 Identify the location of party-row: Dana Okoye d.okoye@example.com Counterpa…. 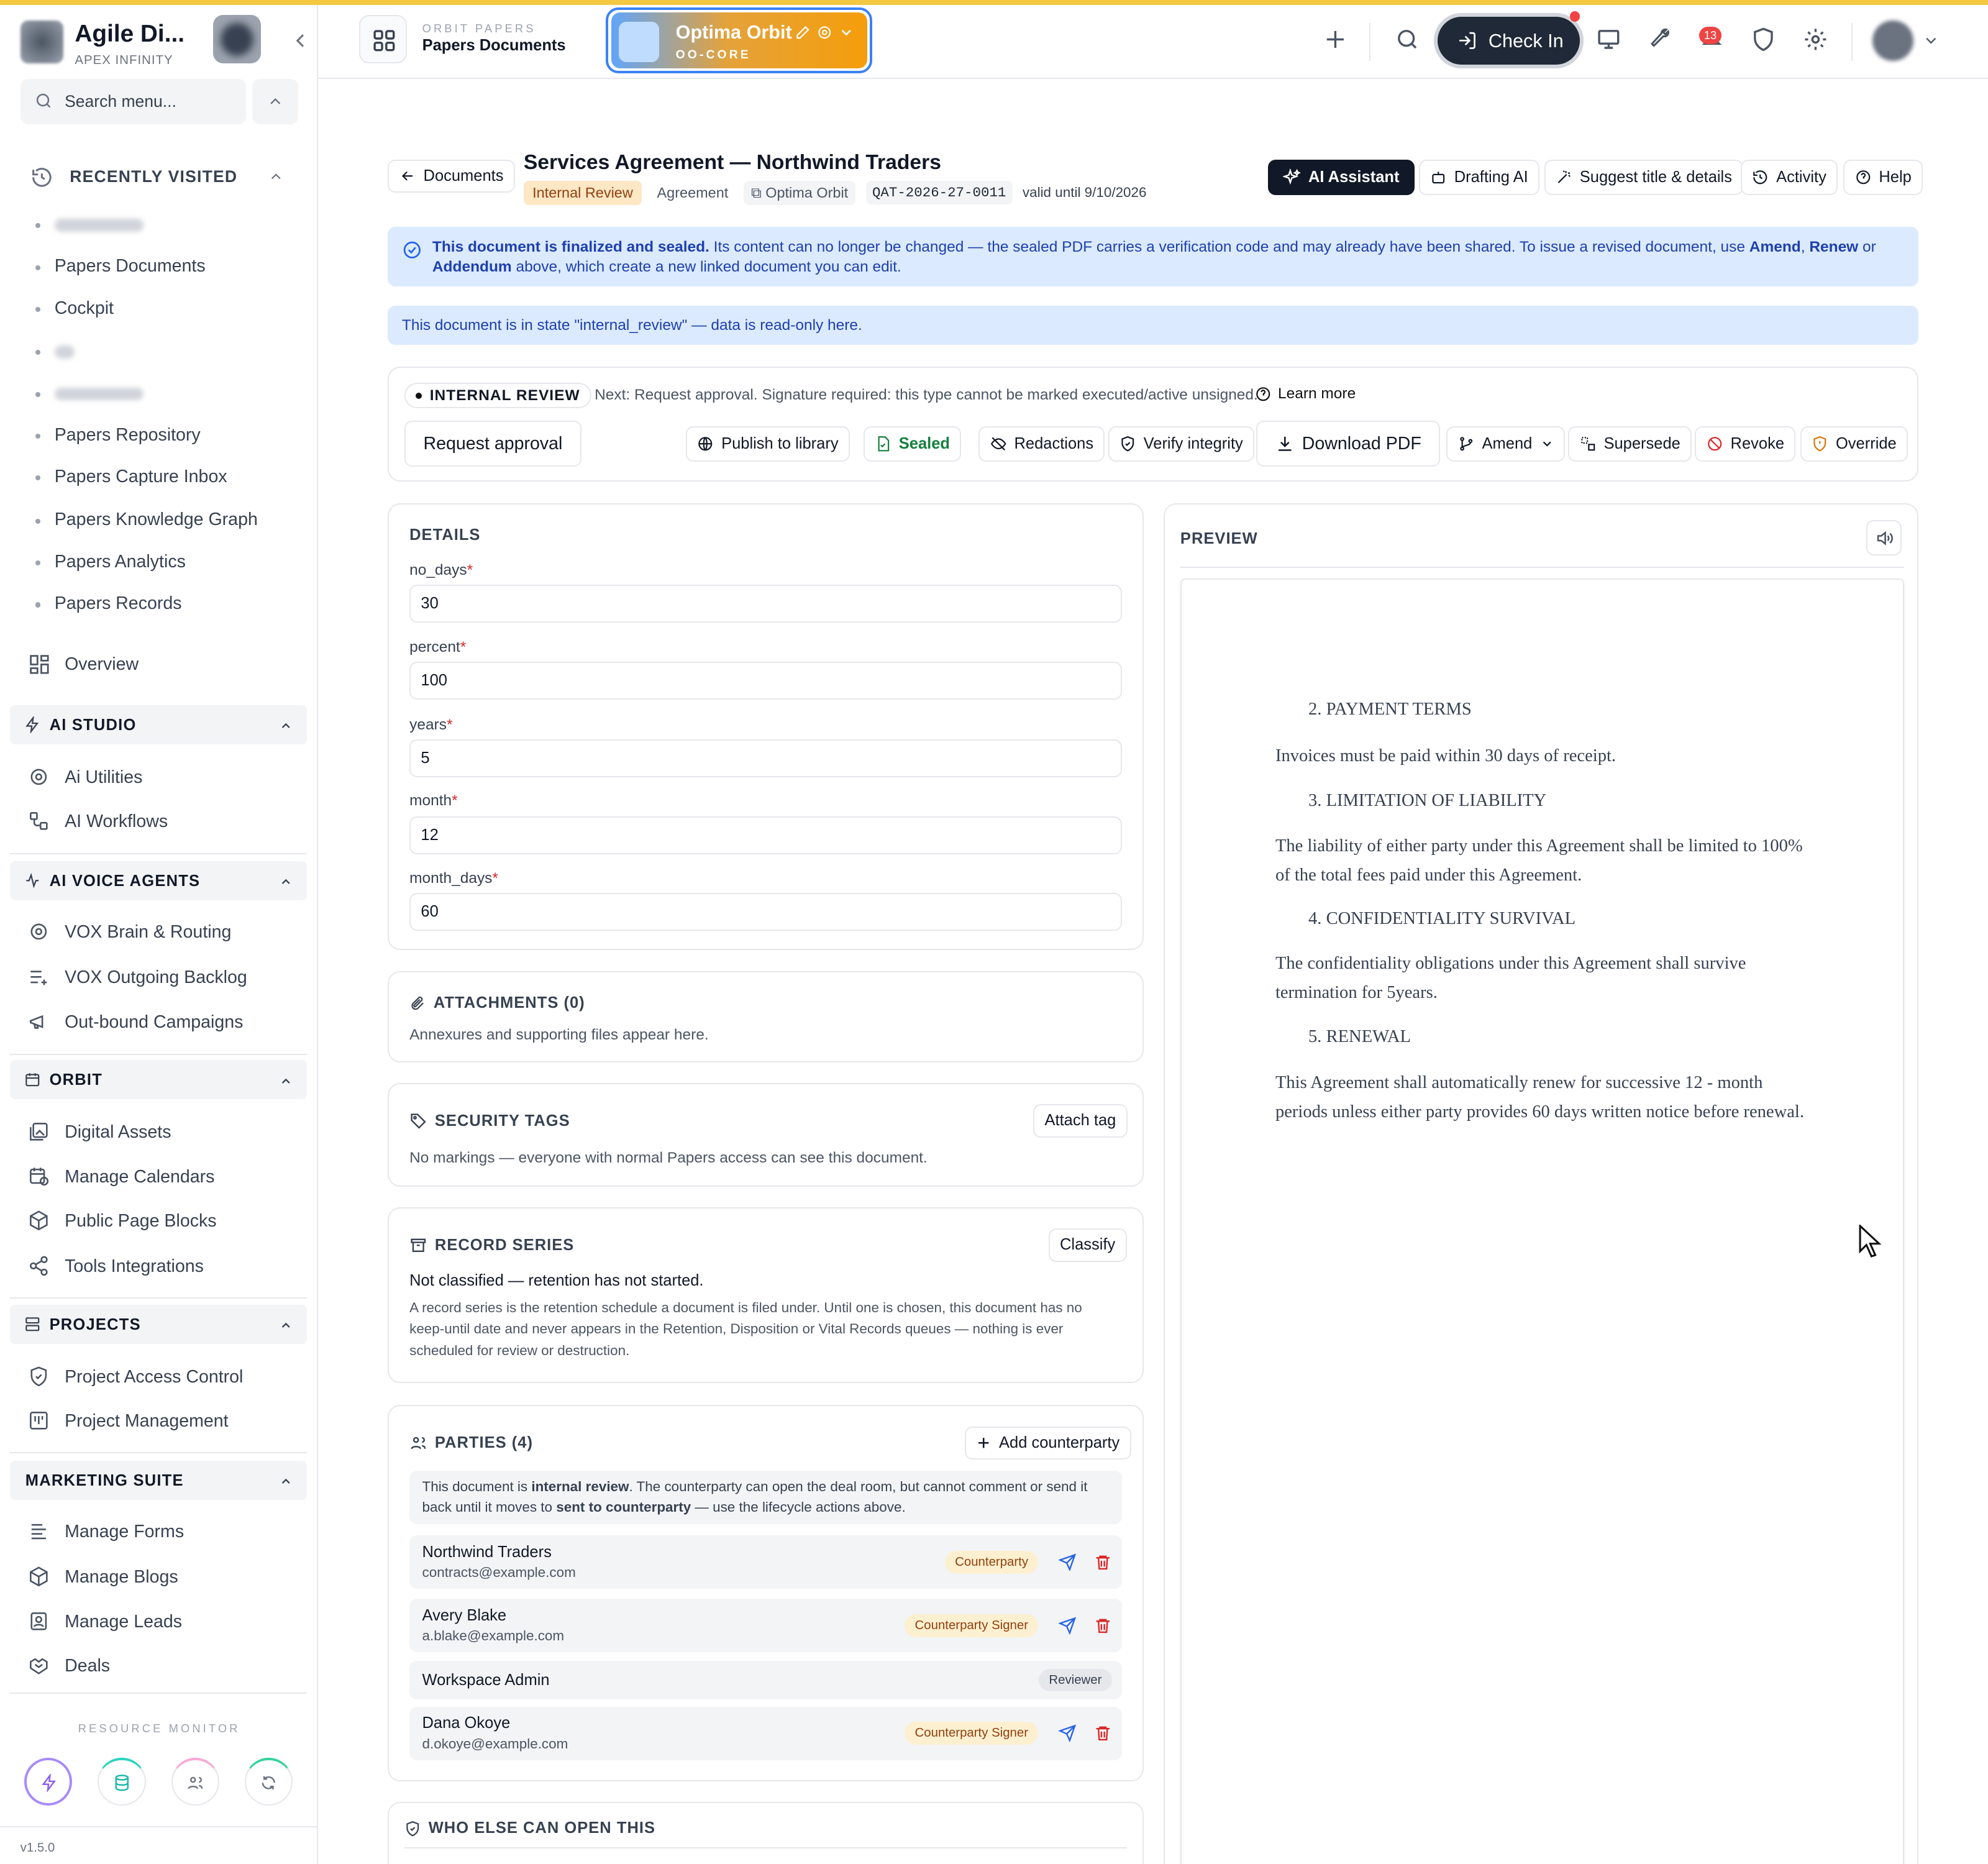
(766, 1733).